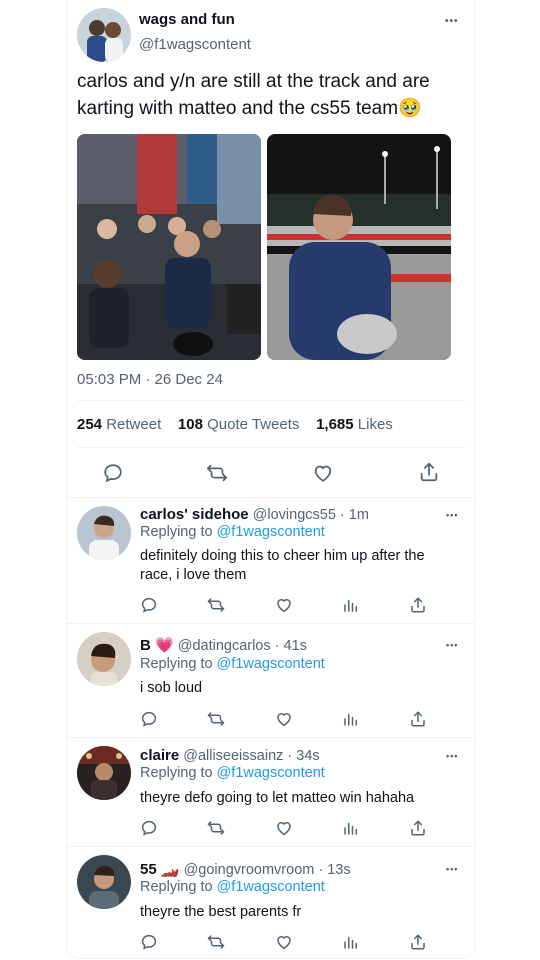 This screenshot has width=540, height=960. What do you see at coordinates (195, 44) in the screenshot?
I see `author-handle: @f1wagscontent` at bounding box center [195, 44].